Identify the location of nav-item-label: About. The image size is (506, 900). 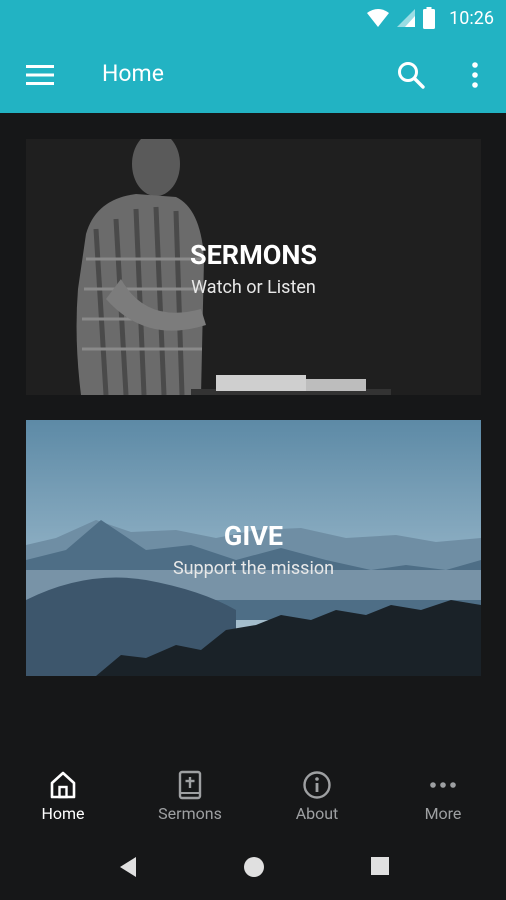
(317, 813).